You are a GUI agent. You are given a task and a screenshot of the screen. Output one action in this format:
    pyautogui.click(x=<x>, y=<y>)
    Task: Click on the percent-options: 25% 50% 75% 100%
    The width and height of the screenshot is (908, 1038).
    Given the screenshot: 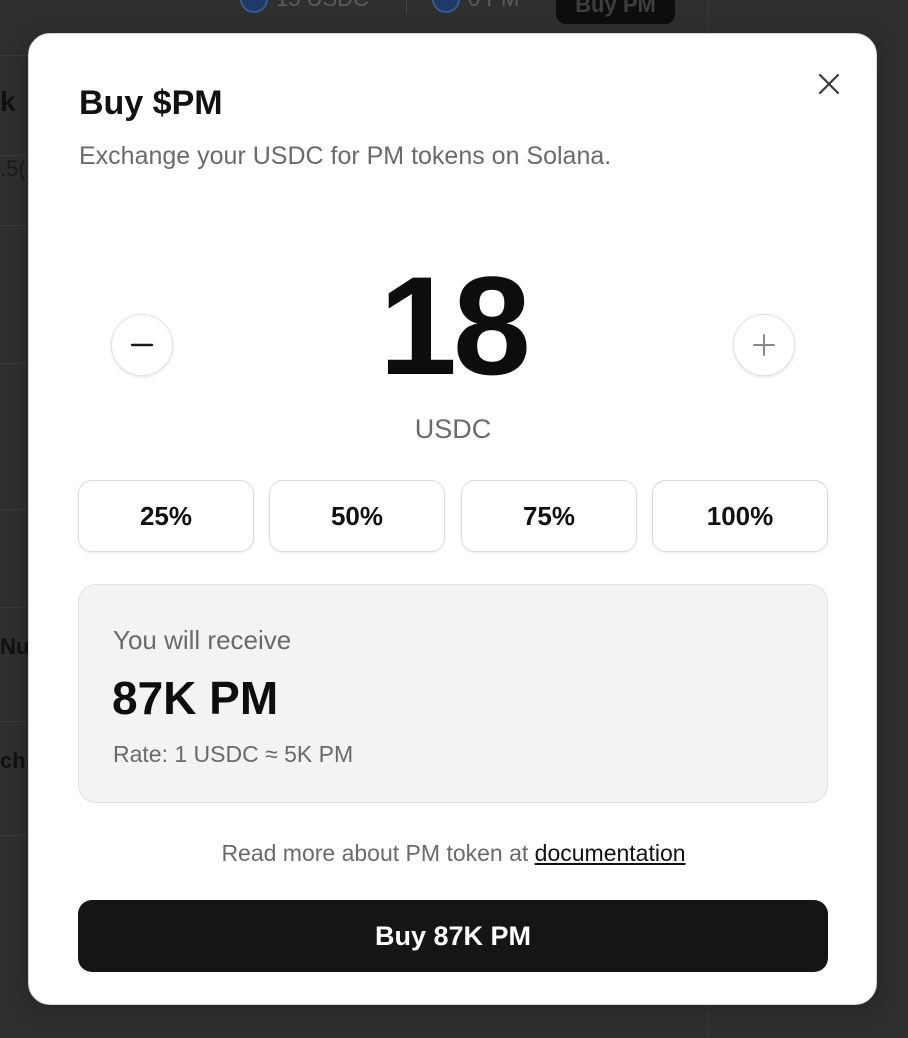 What is the action you would take?
    pyautogui.click(x=453, y=516)
    